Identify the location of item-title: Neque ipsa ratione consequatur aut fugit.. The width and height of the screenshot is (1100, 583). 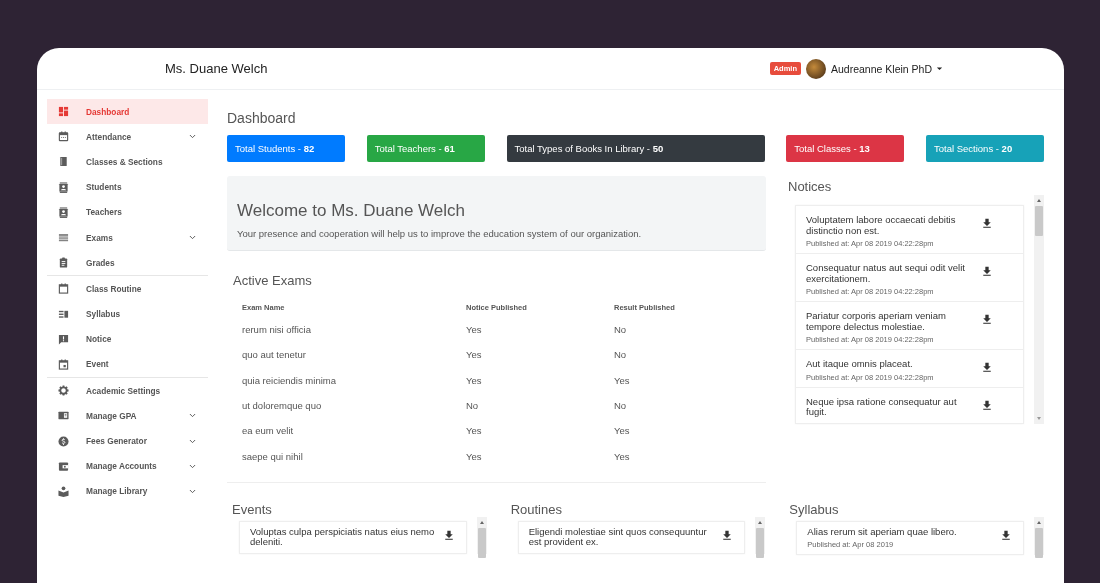
(882, 407).